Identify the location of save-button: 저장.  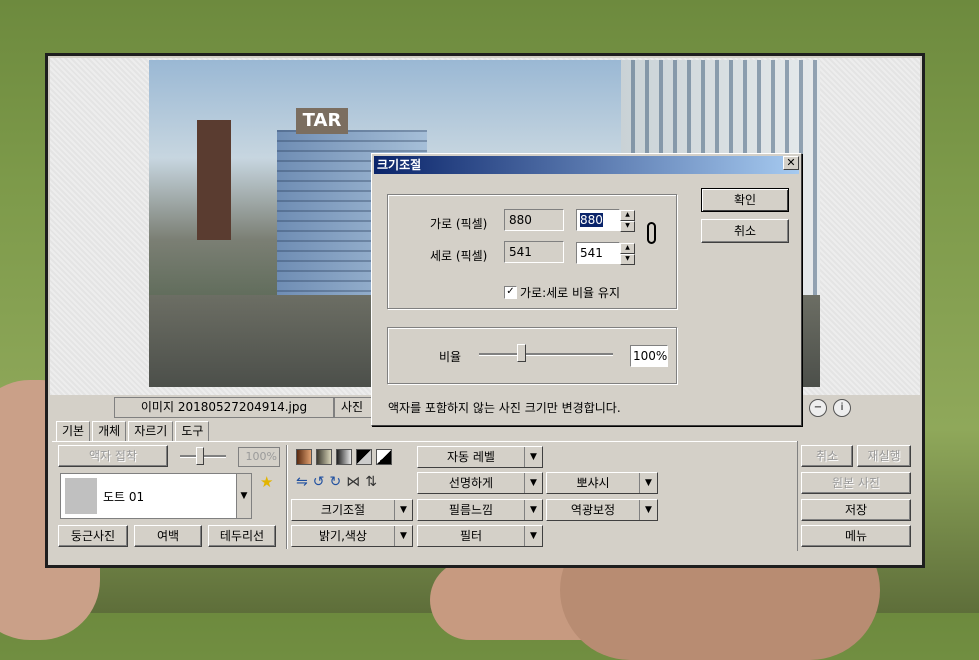
(856, 510).